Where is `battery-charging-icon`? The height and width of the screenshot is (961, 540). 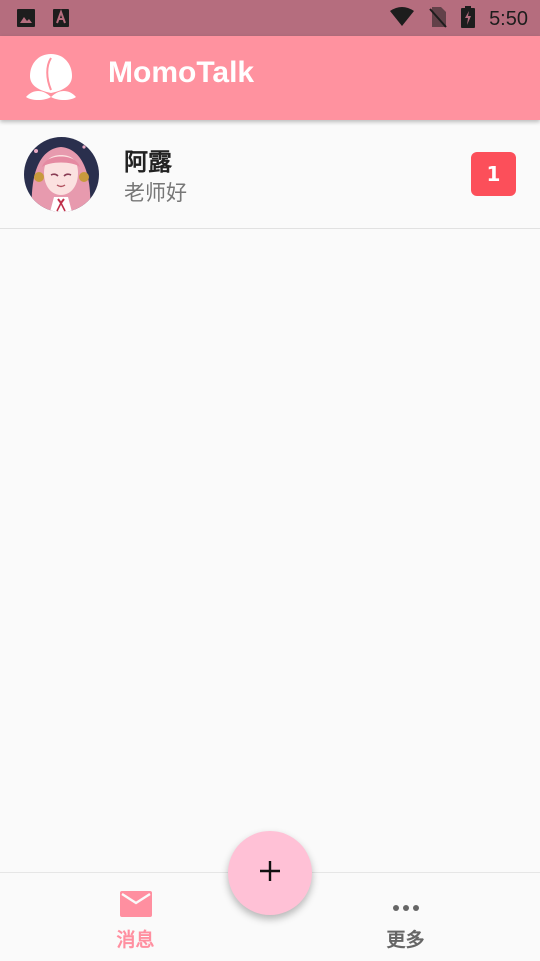
battery-charging-icon is located at coordinates (468, 19).